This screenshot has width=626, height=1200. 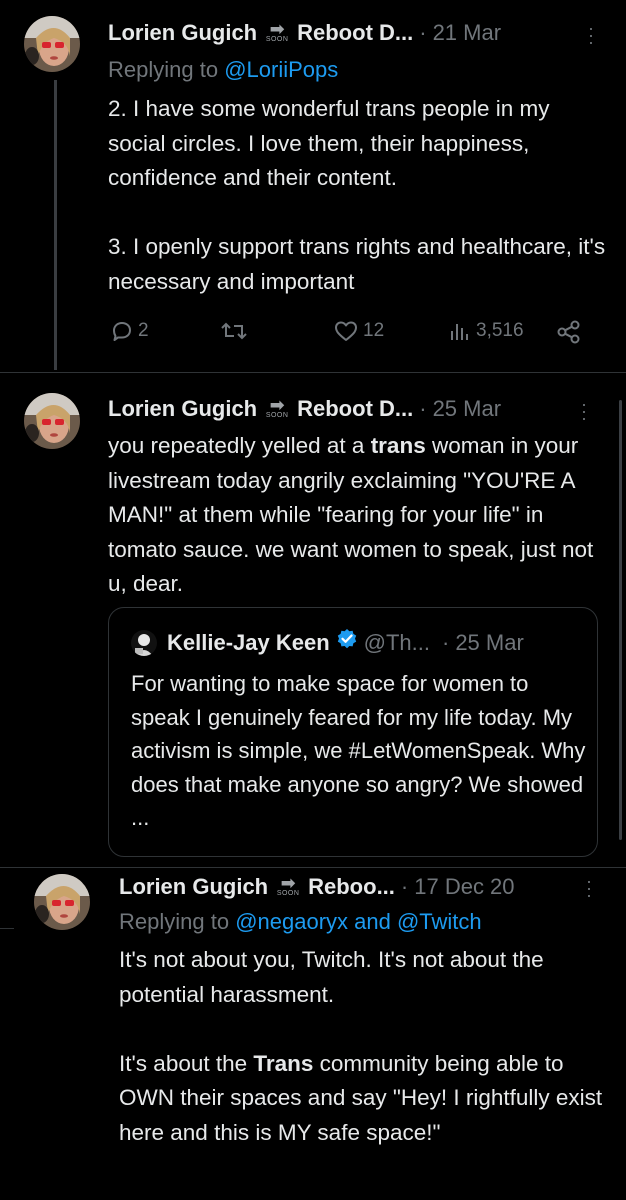 I want to click on quoted-avatar-image, so click(x=144, y=642).